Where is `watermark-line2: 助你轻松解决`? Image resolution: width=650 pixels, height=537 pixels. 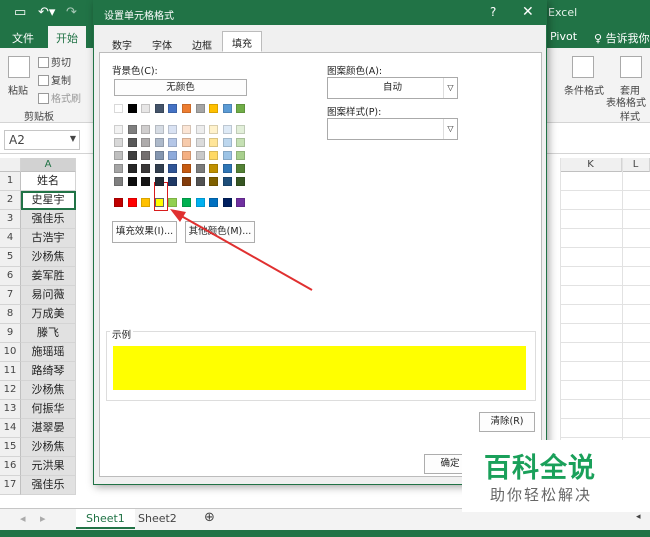
watermark-line2: 助你轻松解决 is located at coordinates (541, 495).